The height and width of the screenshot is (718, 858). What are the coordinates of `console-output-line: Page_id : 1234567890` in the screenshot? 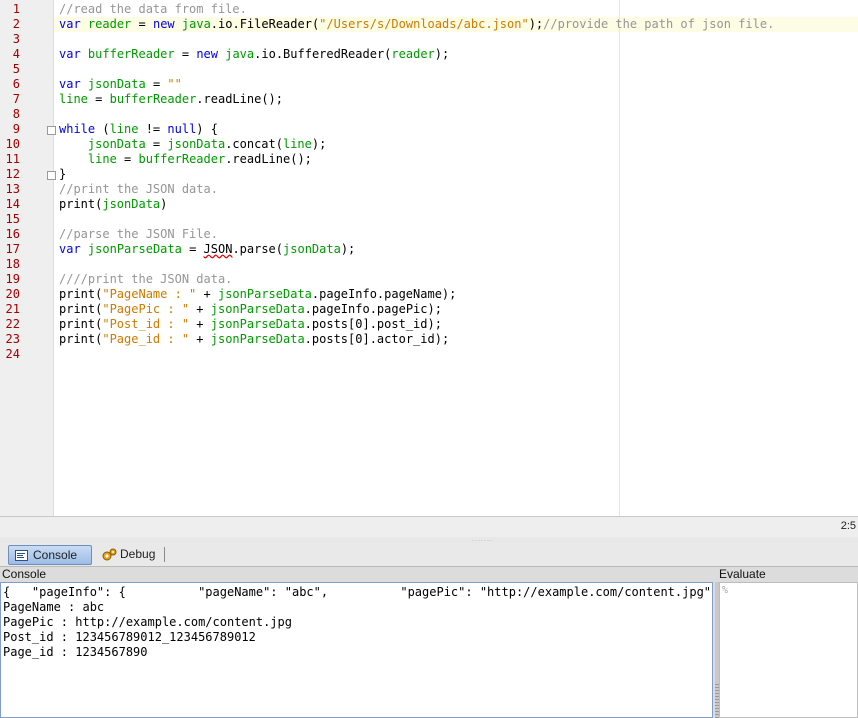 It's located at (75, 652).